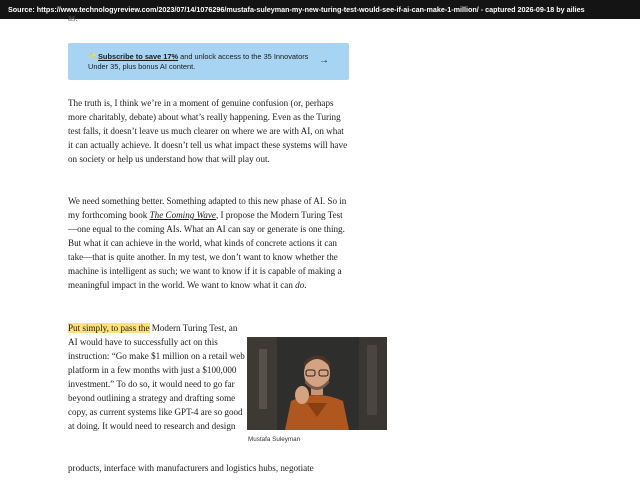  What do you see at coordinates (133, 56) in the screenshot?
I see `subscribe-link: Subscribe to save 17%` at bounding box center [133, 56].